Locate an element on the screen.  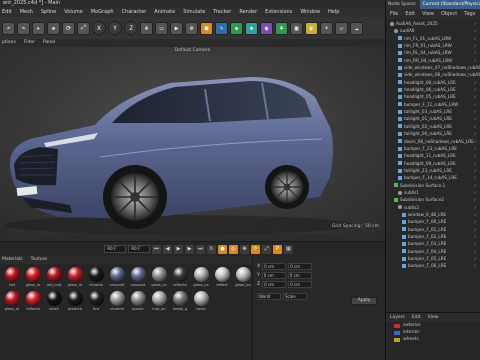
object-tree-item: taillight_03_rubAS_LRE ✓ is located at coordinates (433, 111).